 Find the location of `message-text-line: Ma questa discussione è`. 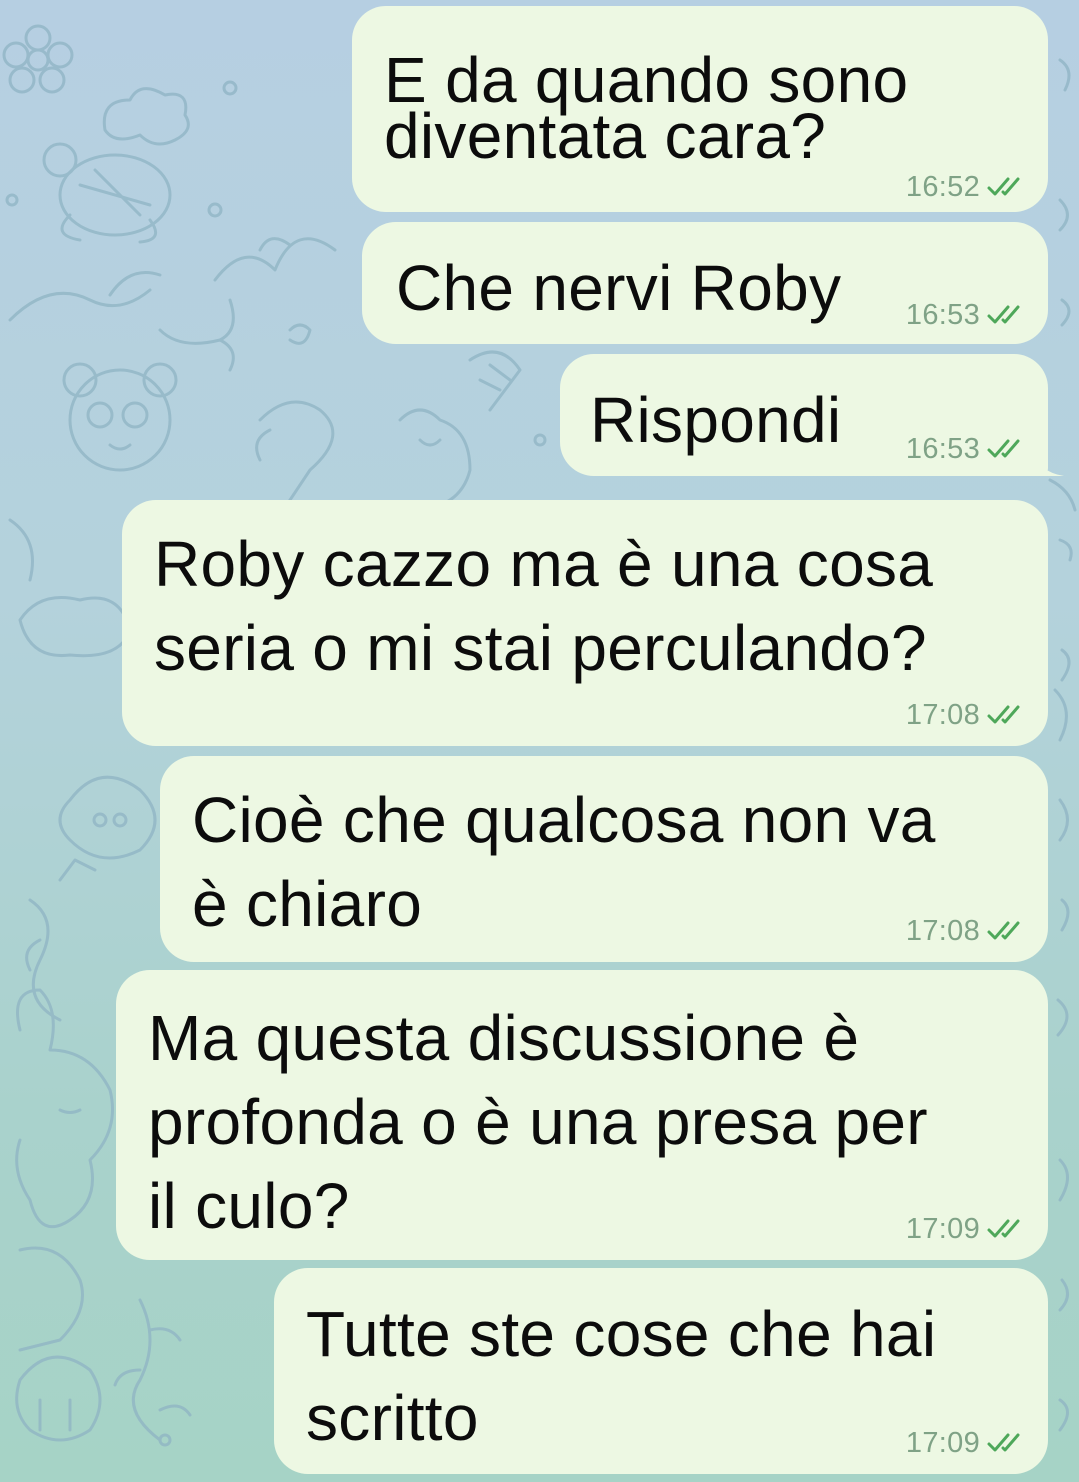

message-text-line: Ma questa discussione è is located at coordinates (504, 1038).